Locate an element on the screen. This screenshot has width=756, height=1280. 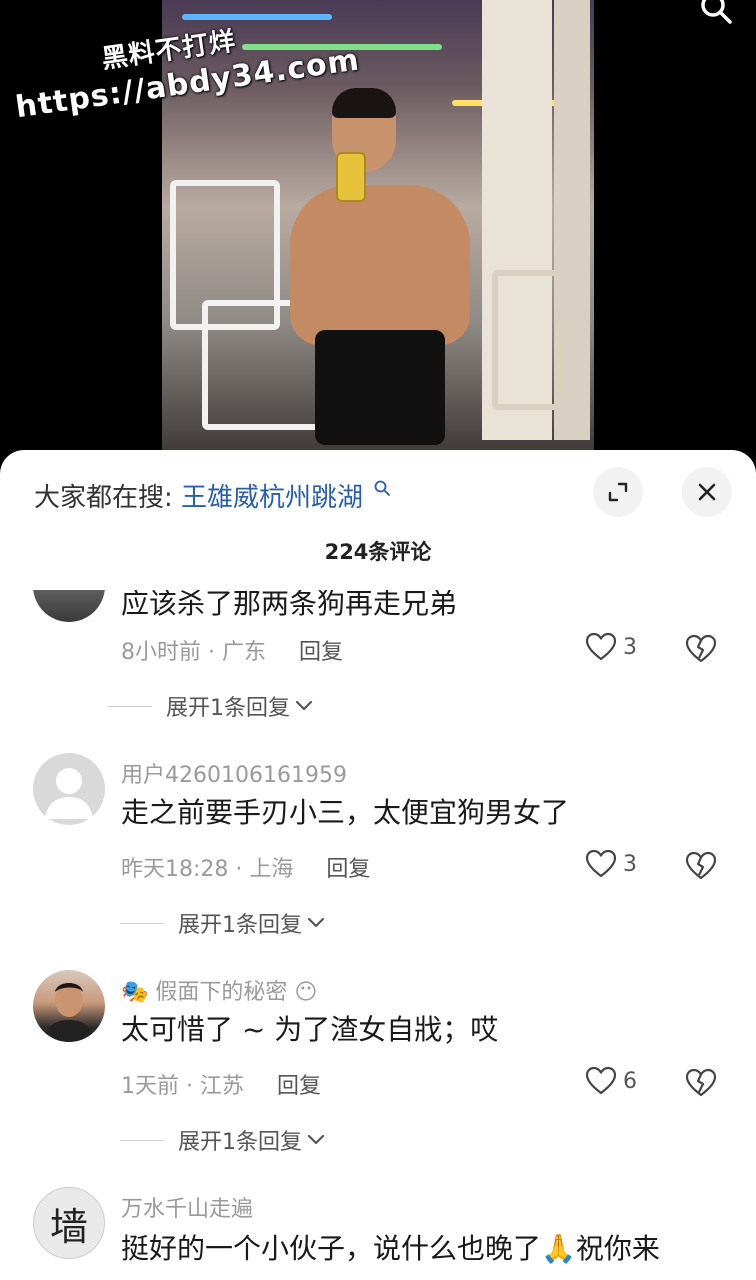
comment-text: 挺好的一个小伙子，说什么也晚了🙏祝你来 is located at coordinates (390, 1247).